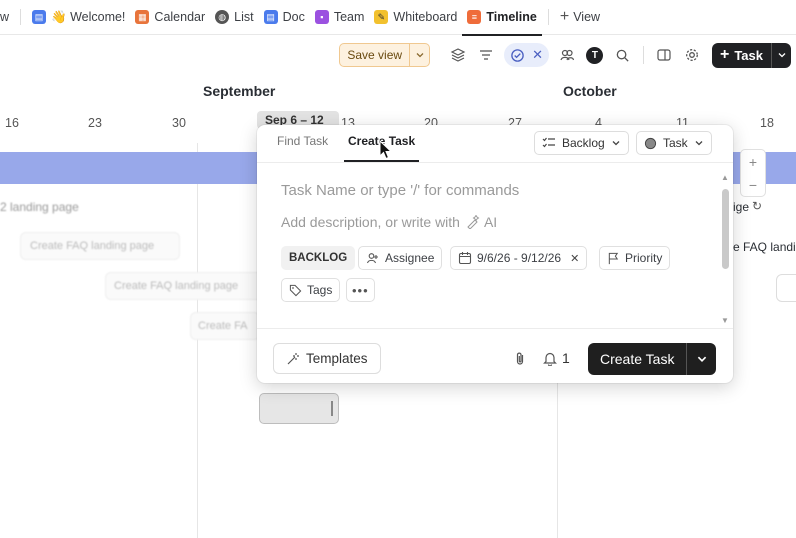  I want to click on scroll-up-icon: ▲, so click(725, 177).